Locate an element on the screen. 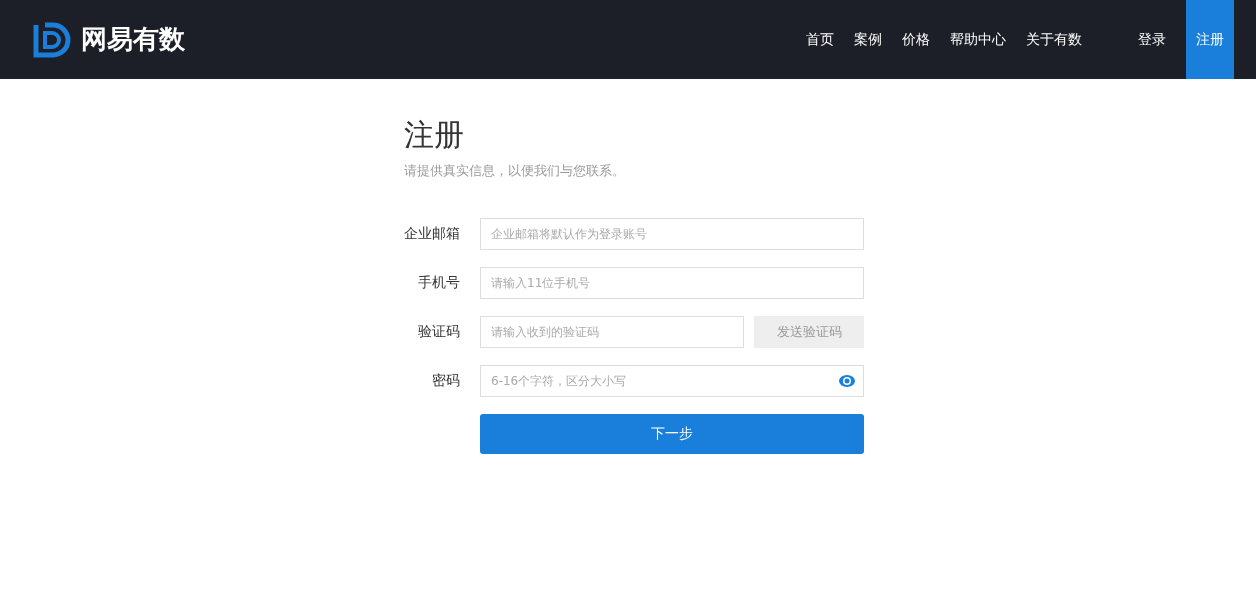  field-label: 验证码 is located at coordinates (438, 332).